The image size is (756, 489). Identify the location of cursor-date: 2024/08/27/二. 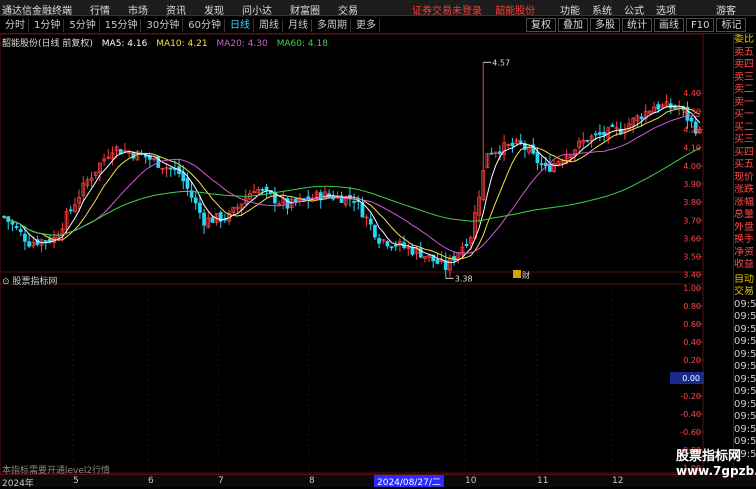
(409, 481).